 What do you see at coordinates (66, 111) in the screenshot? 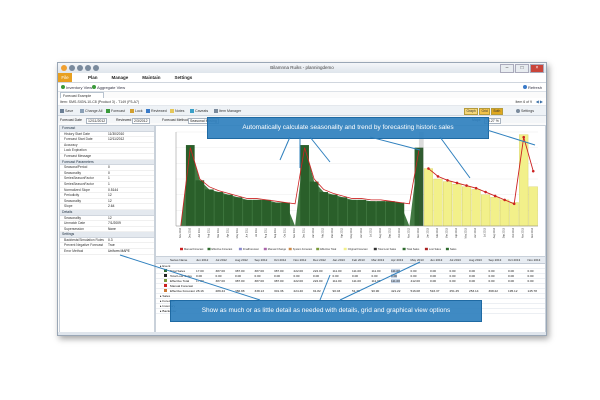
I see `save-button: Save` at bounding box center [66, 111].